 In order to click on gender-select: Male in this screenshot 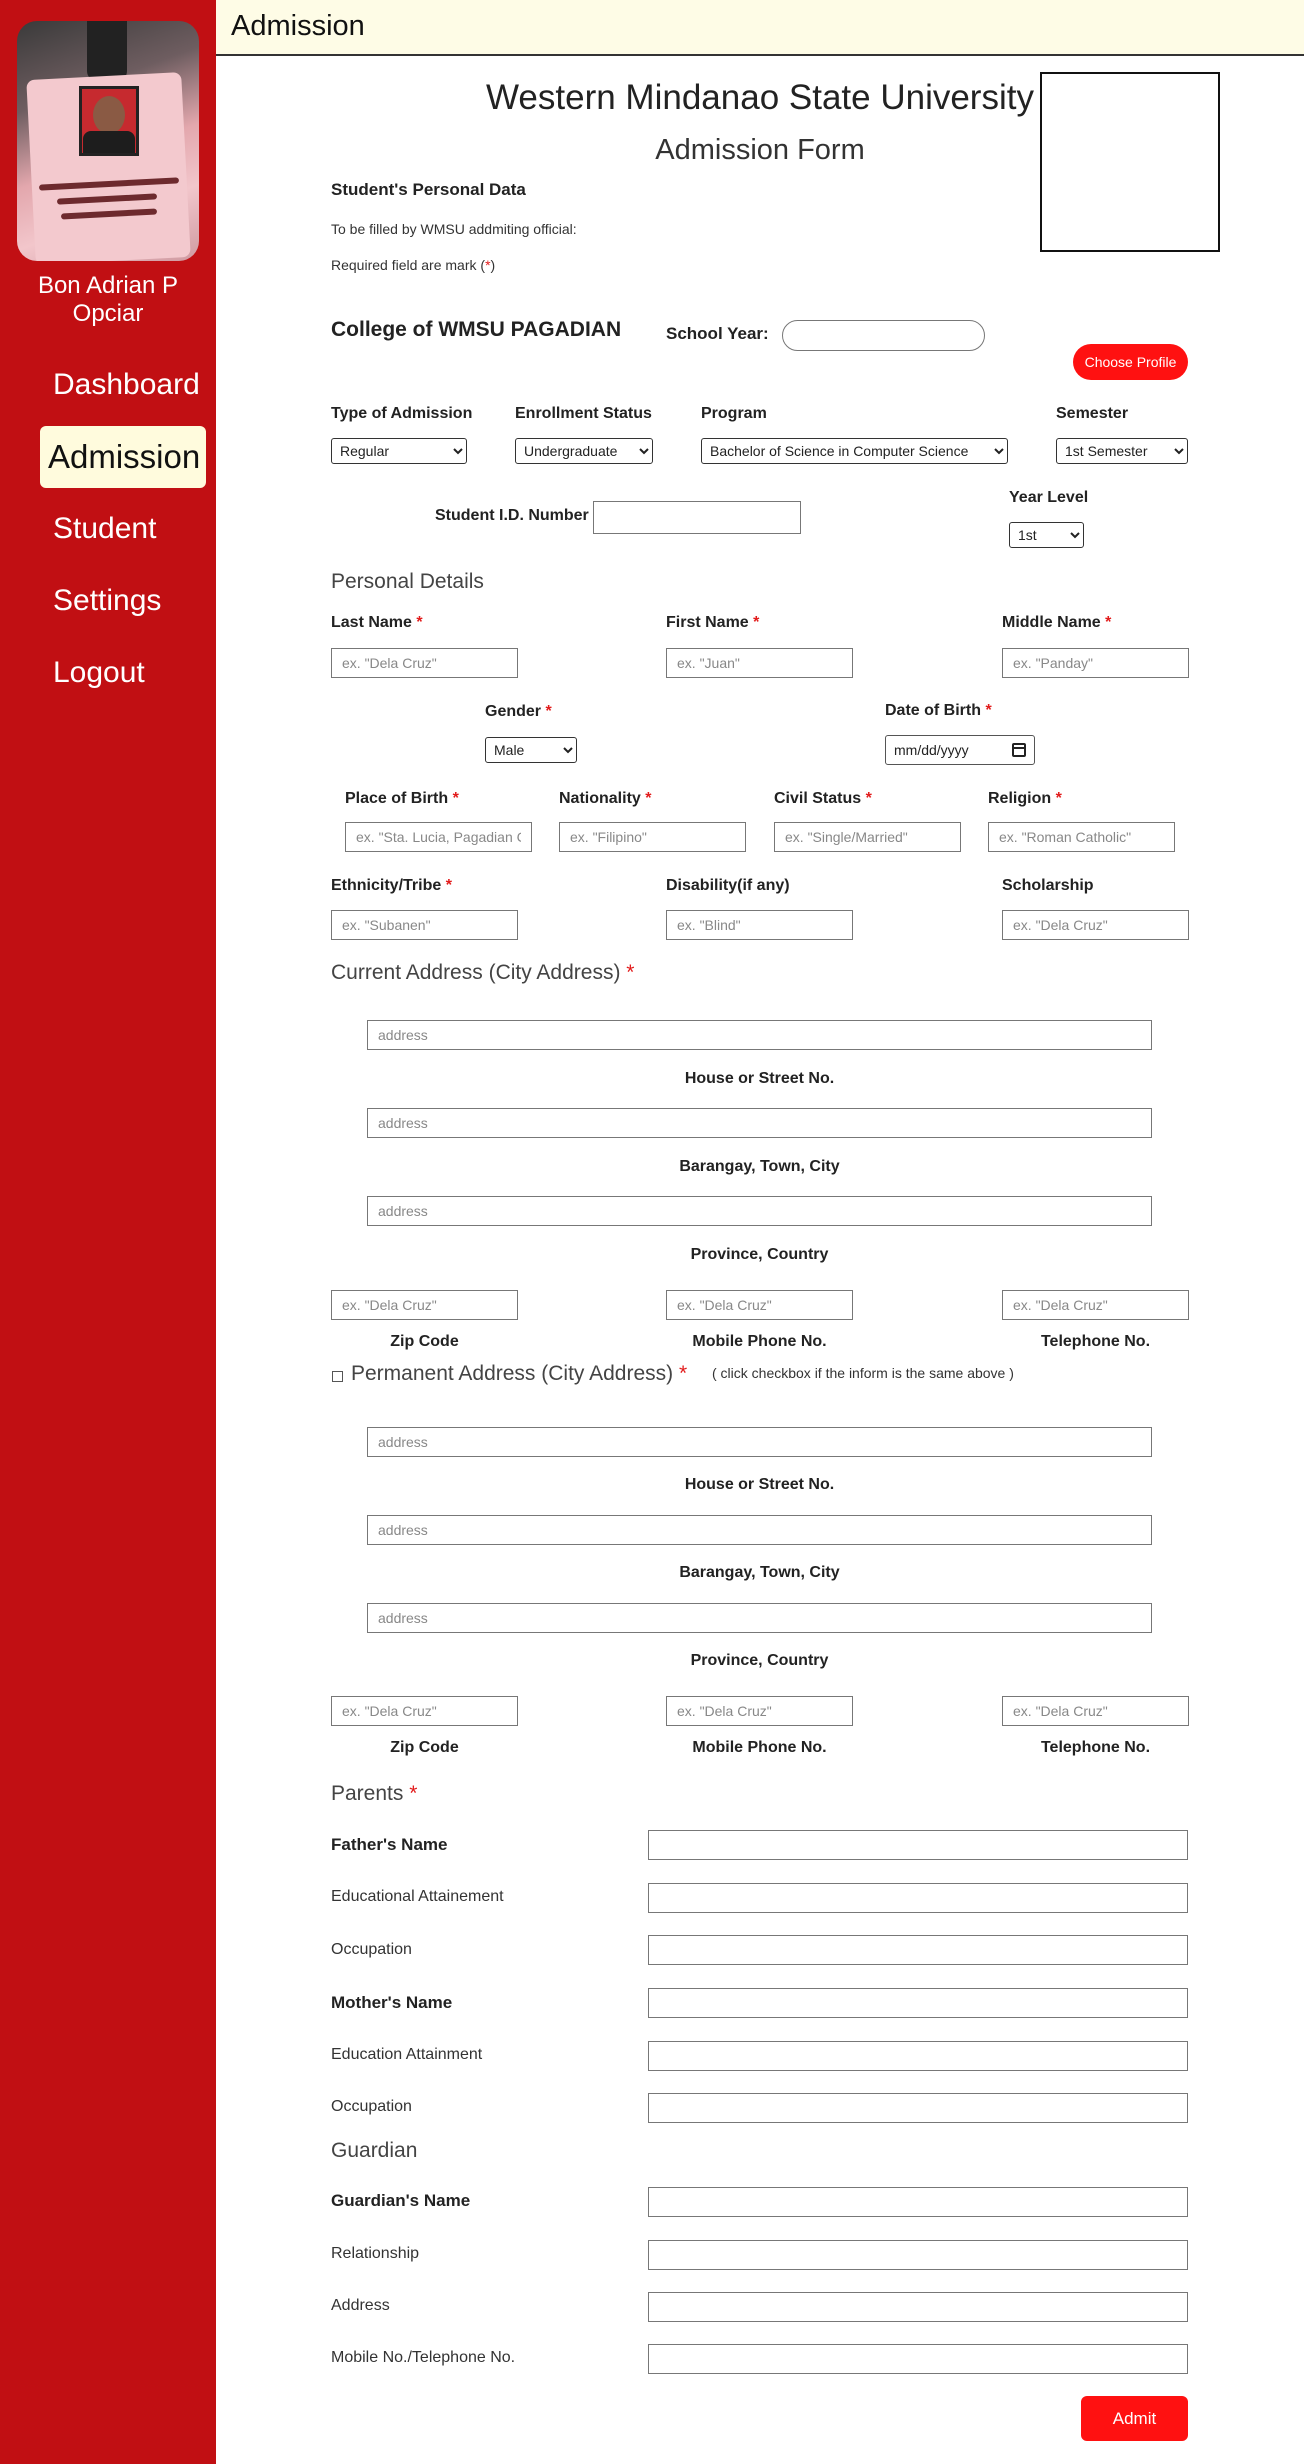, I will do `click(531, 750)`.